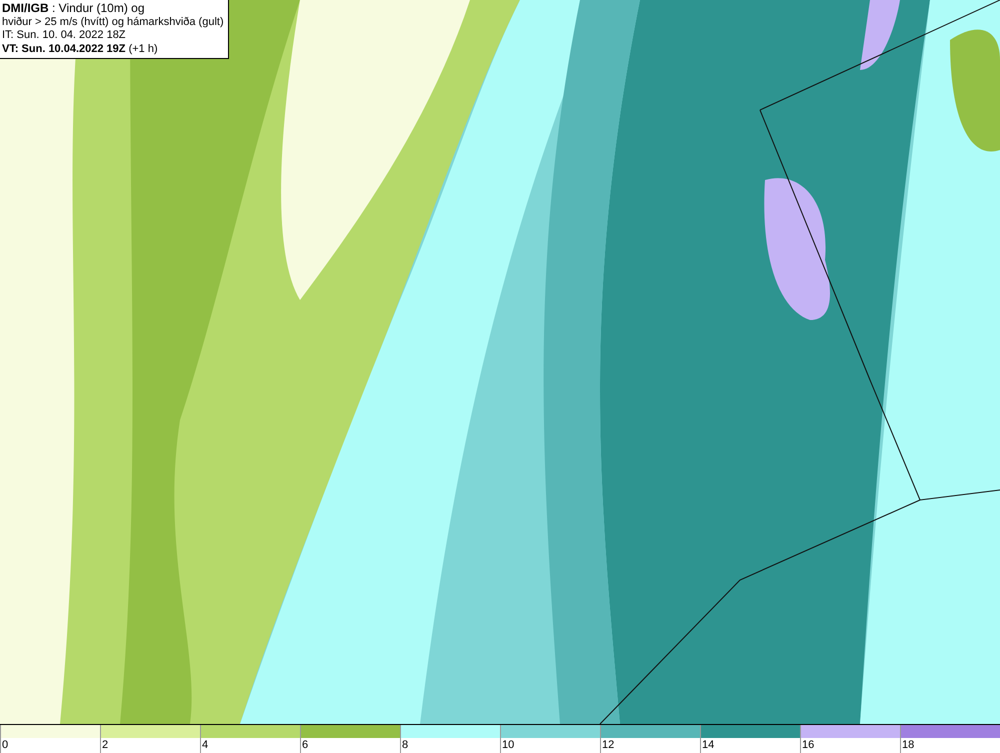  I want to click on legend-label: 6, so click(304, 745).